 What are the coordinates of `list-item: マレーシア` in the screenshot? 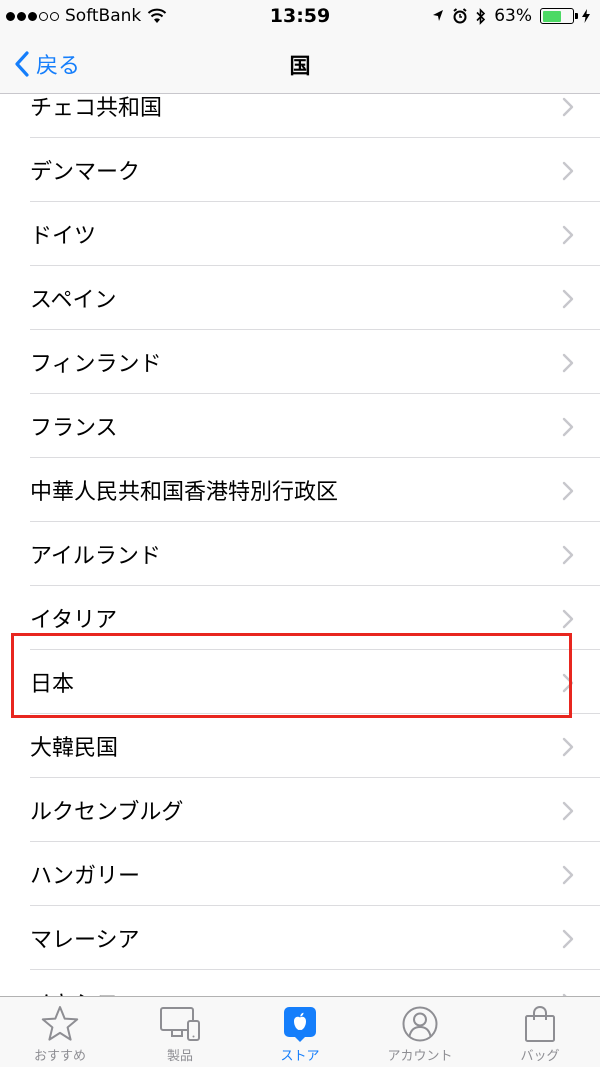 It's located at (300, 938).